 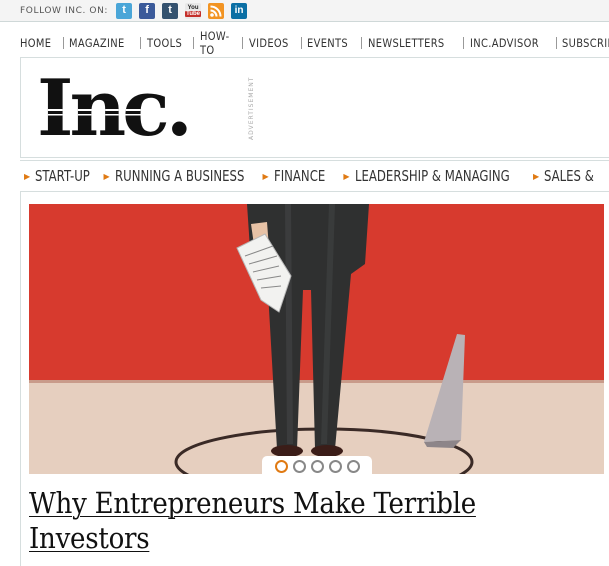 I want to click on category-sales: ▶ SALES &, so click(x=570, y=176).